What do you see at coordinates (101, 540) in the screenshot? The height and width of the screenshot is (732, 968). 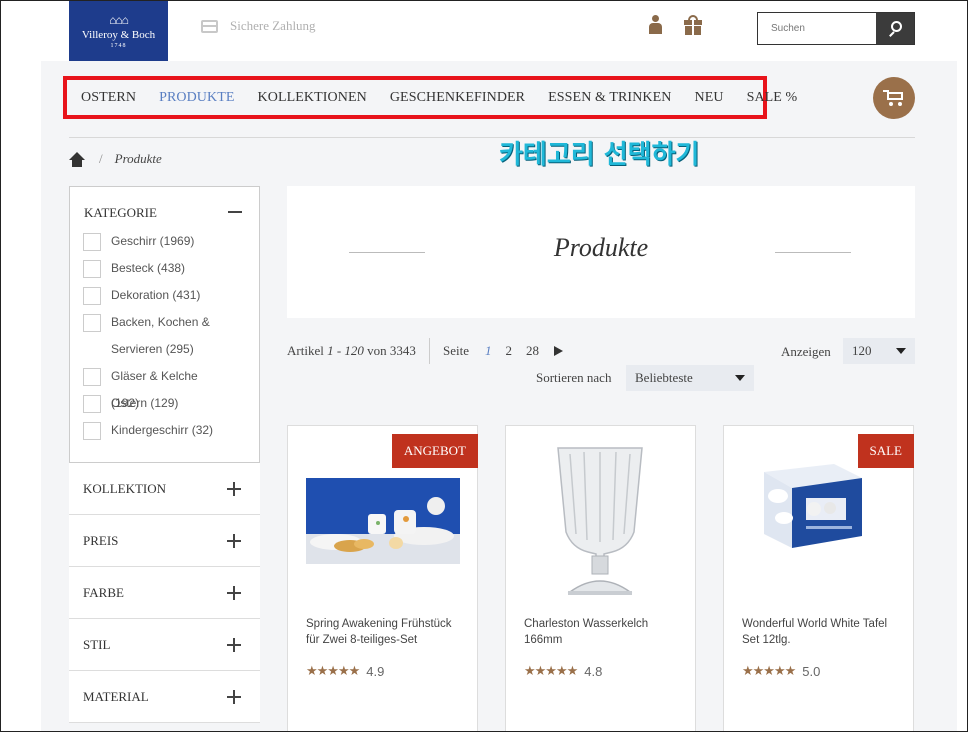 I see `filter-label: PREIS` at bounding box center [101, 540].